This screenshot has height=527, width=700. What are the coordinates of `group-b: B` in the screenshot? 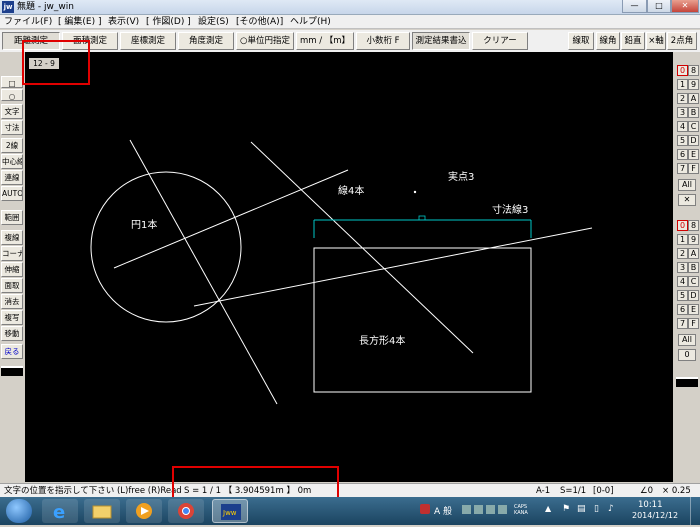 It's located at (693, 267).